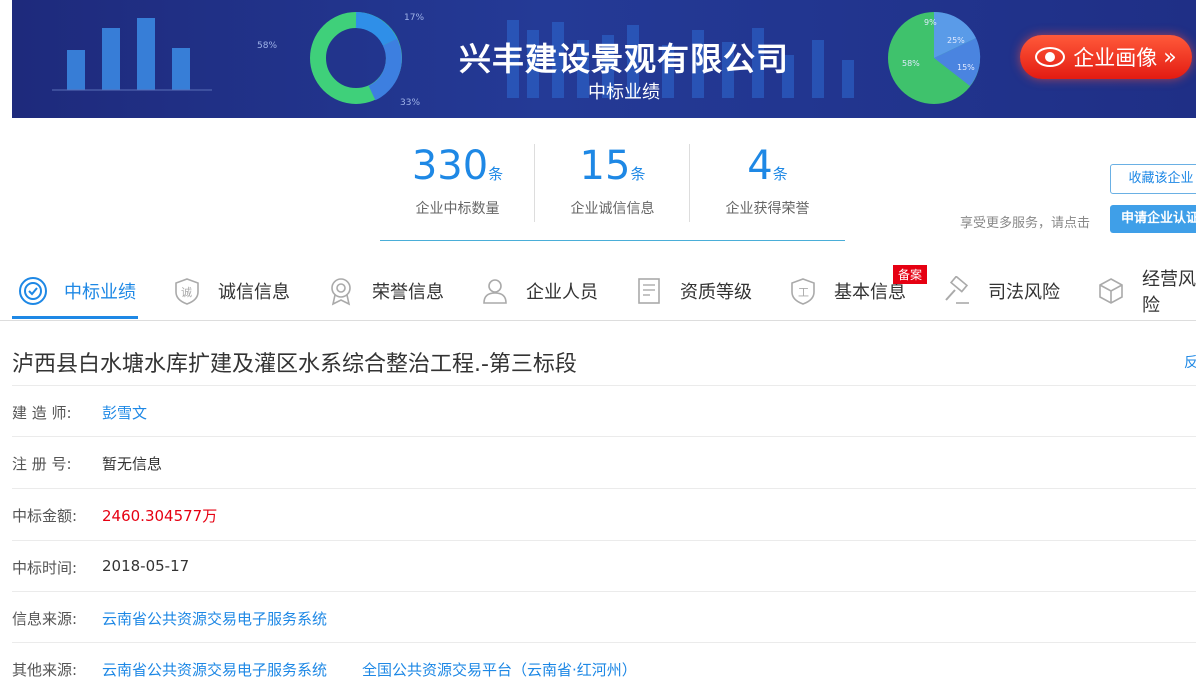 The width and height of the screenshot is (1196, 698). I want to click on tab-basic-info: 工 基本信息, so click(847, 291).